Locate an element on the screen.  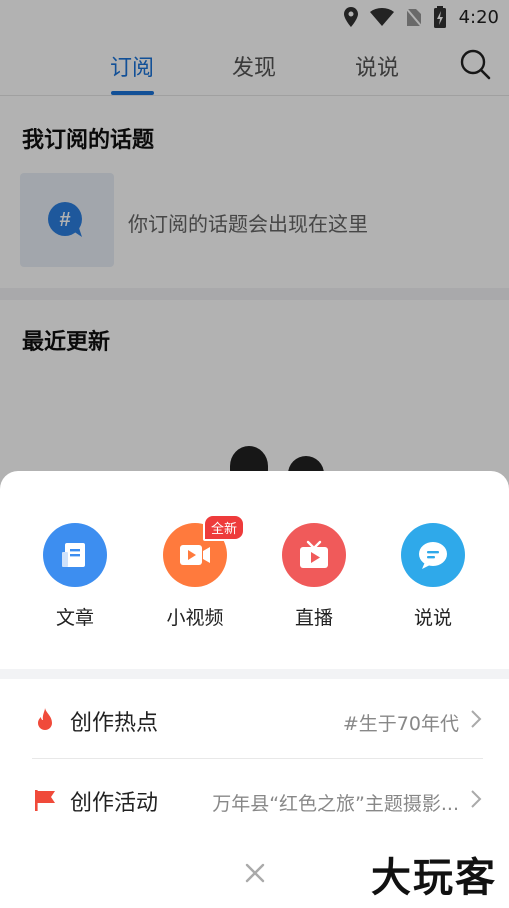
article-icon is located at coordinates (73, 555).